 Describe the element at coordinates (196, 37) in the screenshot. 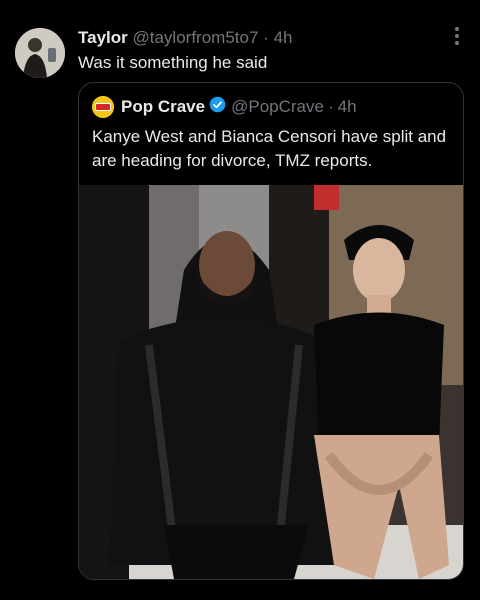

I see `user-handle: @taylorfrom5to7` at that location.